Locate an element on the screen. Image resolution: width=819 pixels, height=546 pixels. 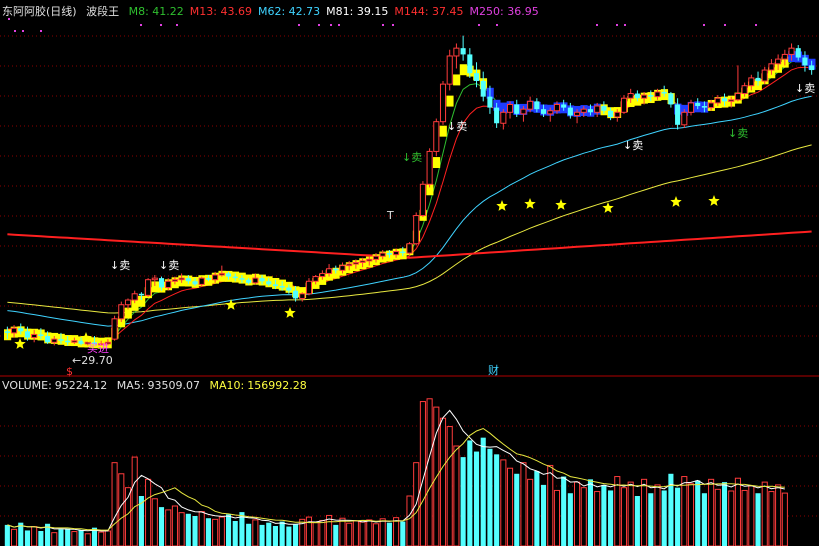
sell-signal-label: ↓卖 is located at coordinates (120, 265).